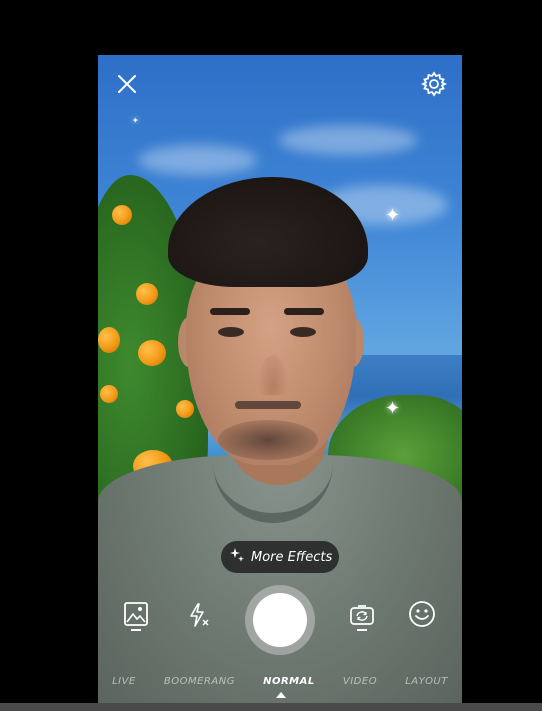 The width and height of the screenshot is (542, 711). I want to click on camera-mode-selector: LIVE BOOMERANG NORMAL VIDEO LAYOUT, so click(280, 681).